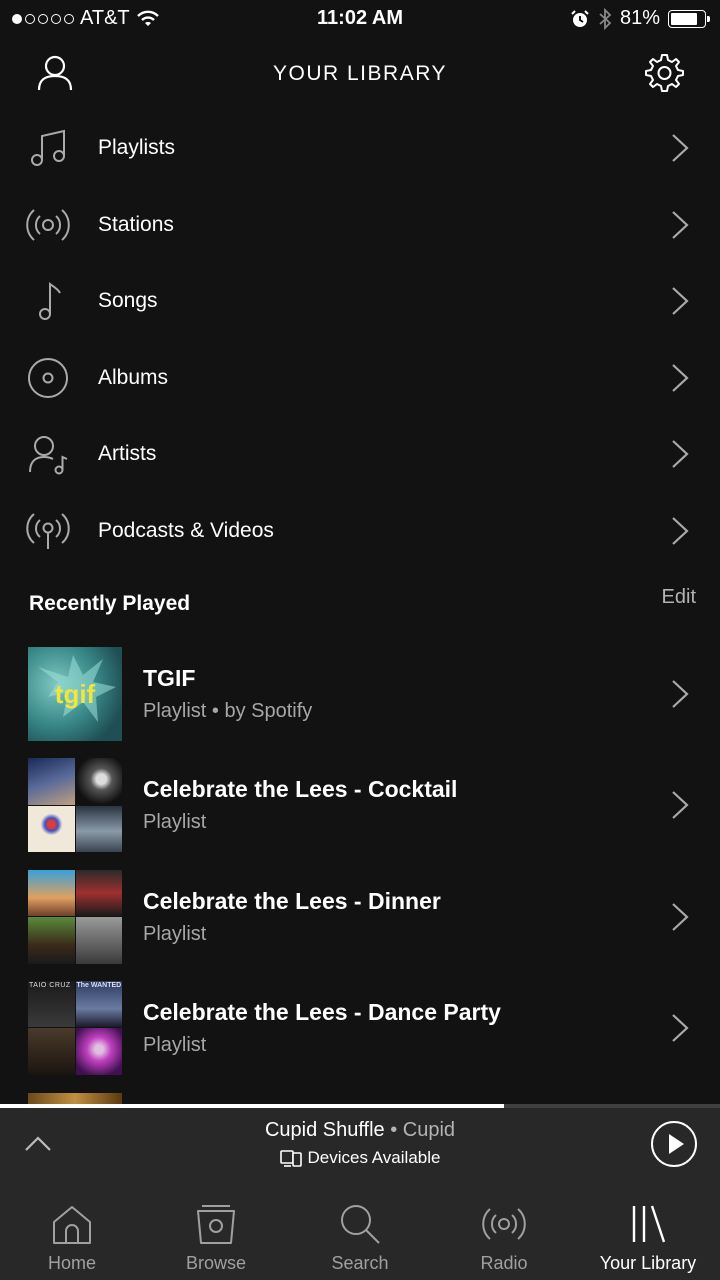  What do you see at coordinates (504, 1224) in the screenshot?
I see `radio-icon` at bounding box center [504, 1224].